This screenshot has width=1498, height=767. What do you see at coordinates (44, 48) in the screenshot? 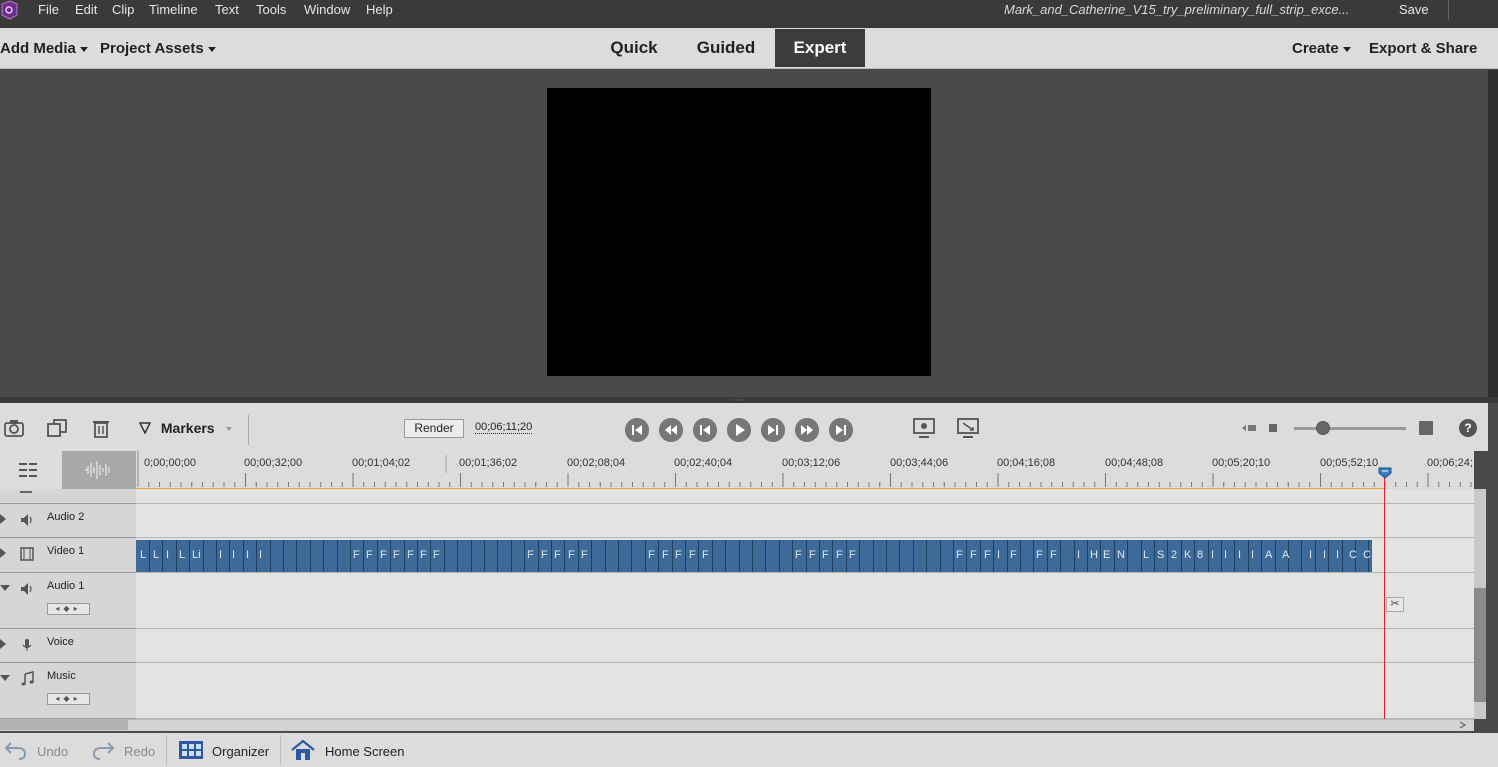
I see `add-media-button: Add Media` at bounding box center [44, 48].